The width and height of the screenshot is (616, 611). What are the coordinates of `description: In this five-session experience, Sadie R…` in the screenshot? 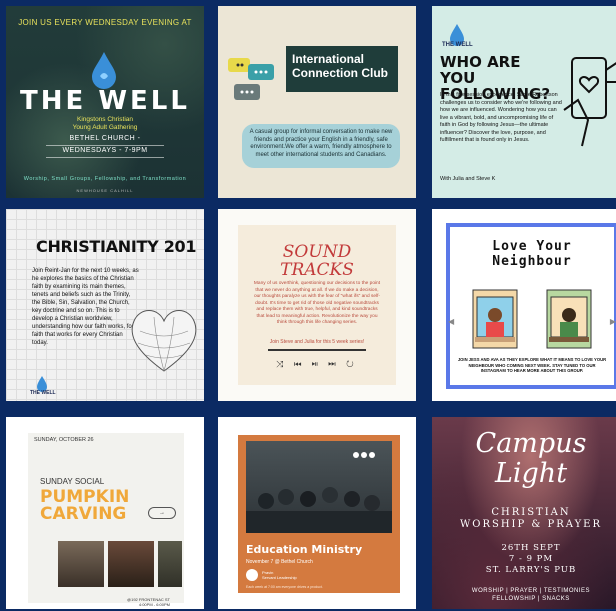 It's located at (501, 117).